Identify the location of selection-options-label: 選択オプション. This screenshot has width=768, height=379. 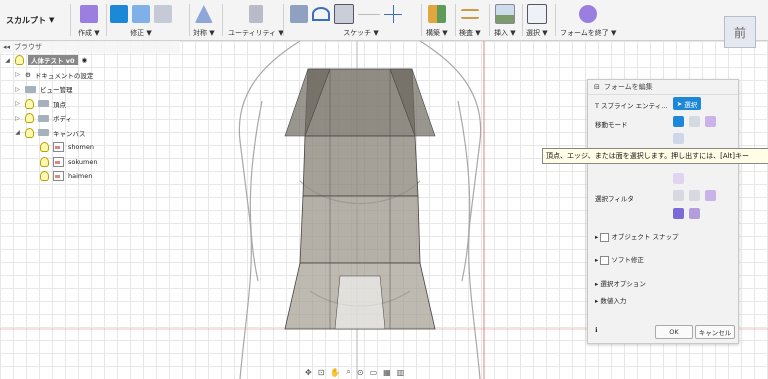
(623, 284).